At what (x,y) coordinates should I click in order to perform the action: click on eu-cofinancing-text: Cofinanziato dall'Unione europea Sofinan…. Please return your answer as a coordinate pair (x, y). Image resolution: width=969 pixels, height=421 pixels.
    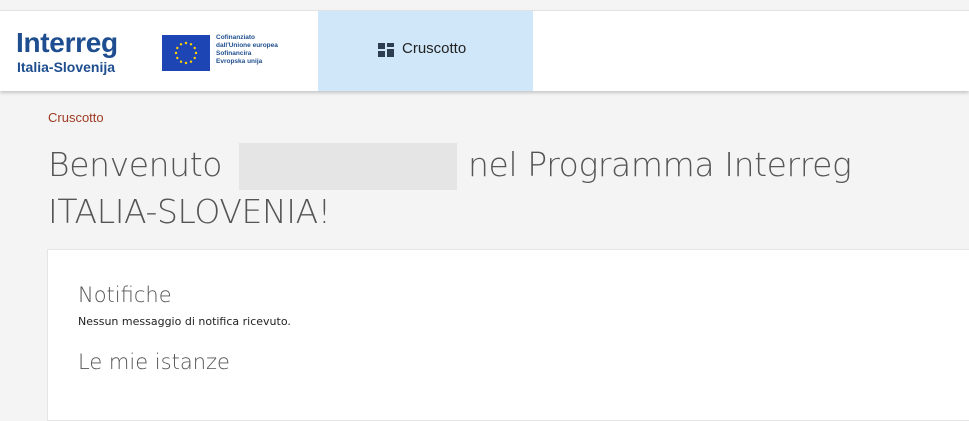
    Looking at the image, I should click on (266, 50).